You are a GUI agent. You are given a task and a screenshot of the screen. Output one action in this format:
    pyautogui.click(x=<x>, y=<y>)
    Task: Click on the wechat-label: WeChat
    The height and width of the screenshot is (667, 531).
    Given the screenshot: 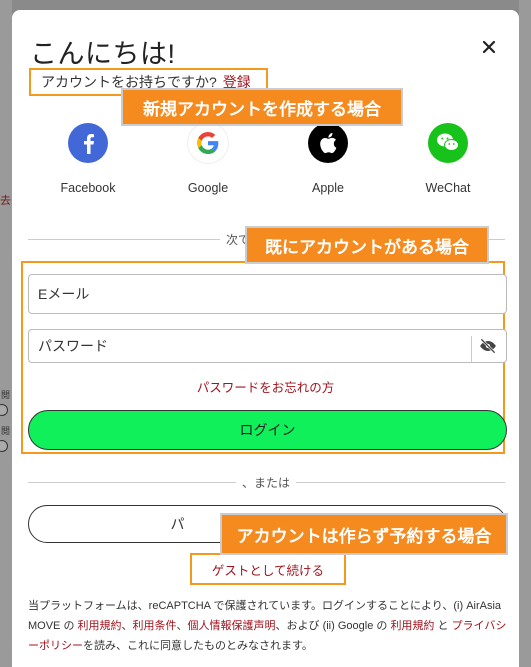 What is the action you would take?
    pyautogui.click(x=448, y=188)
    